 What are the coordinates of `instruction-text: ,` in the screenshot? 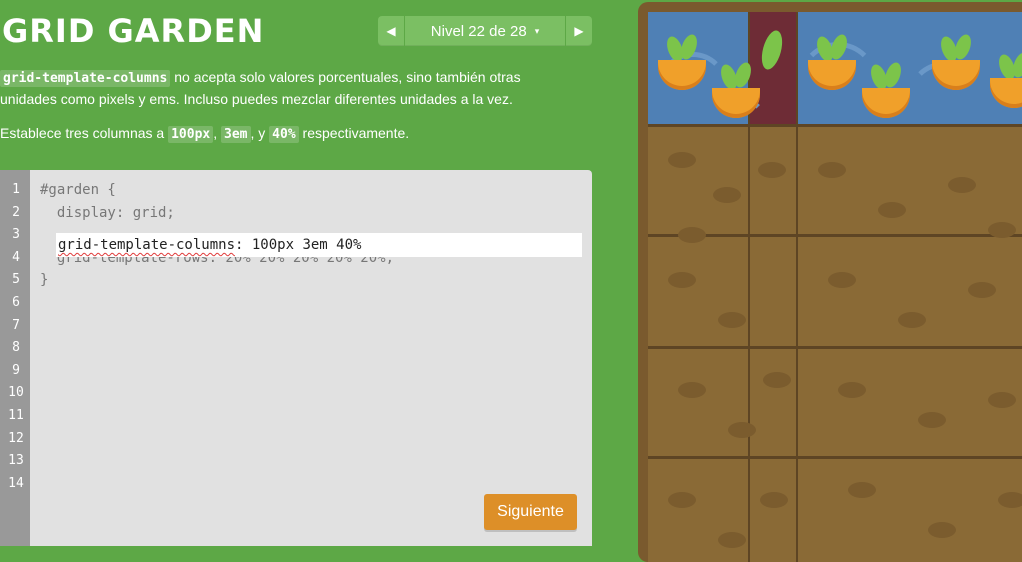 It's located at (217, 133).